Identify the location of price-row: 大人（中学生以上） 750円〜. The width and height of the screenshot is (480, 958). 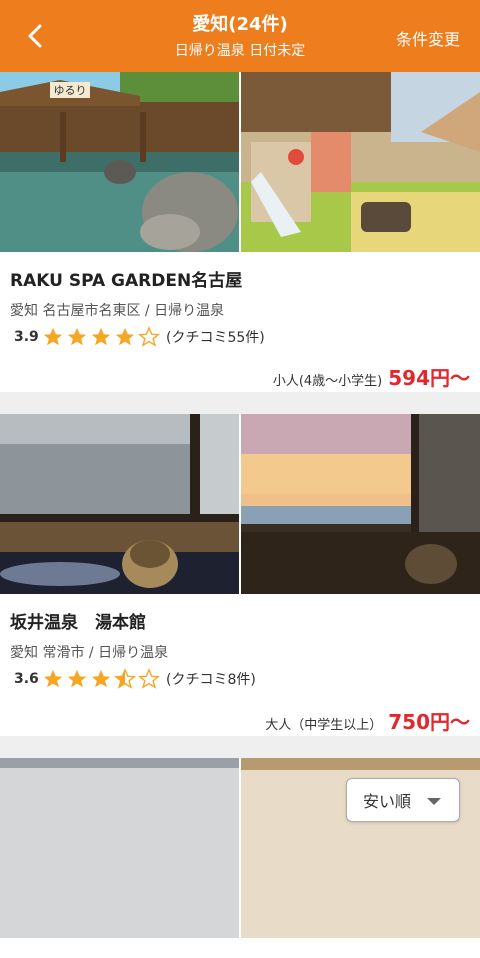
(367, 720).